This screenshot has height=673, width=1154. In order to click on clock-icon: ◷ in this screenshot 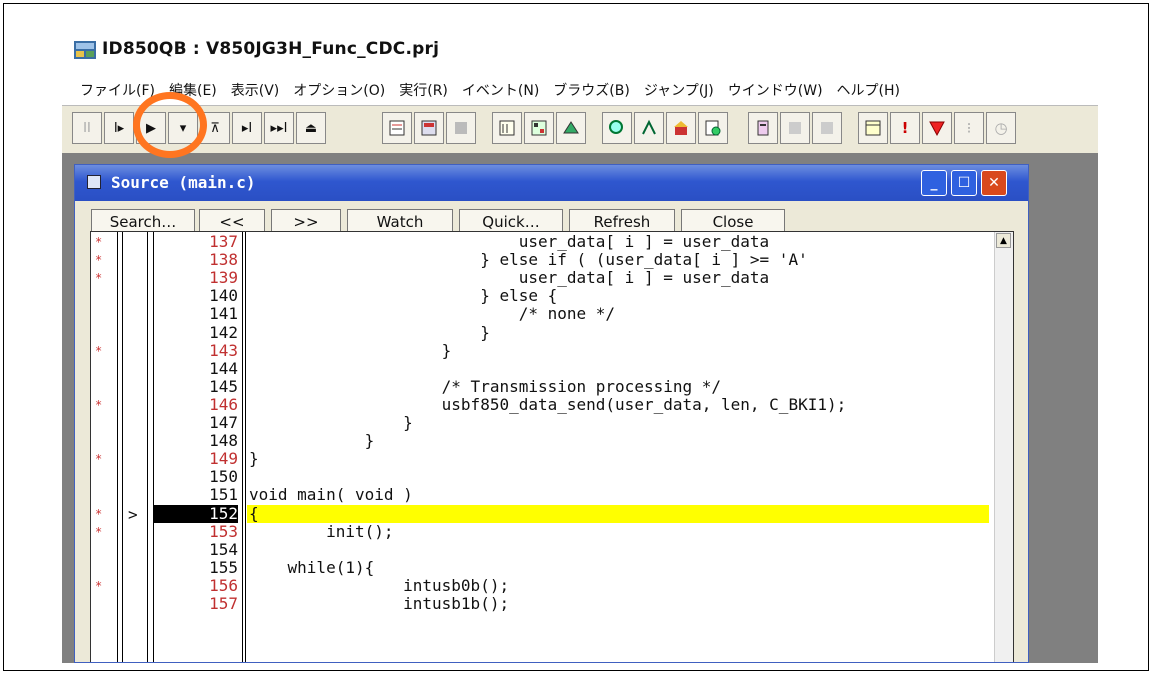, I will do `click(1001, 128)`.